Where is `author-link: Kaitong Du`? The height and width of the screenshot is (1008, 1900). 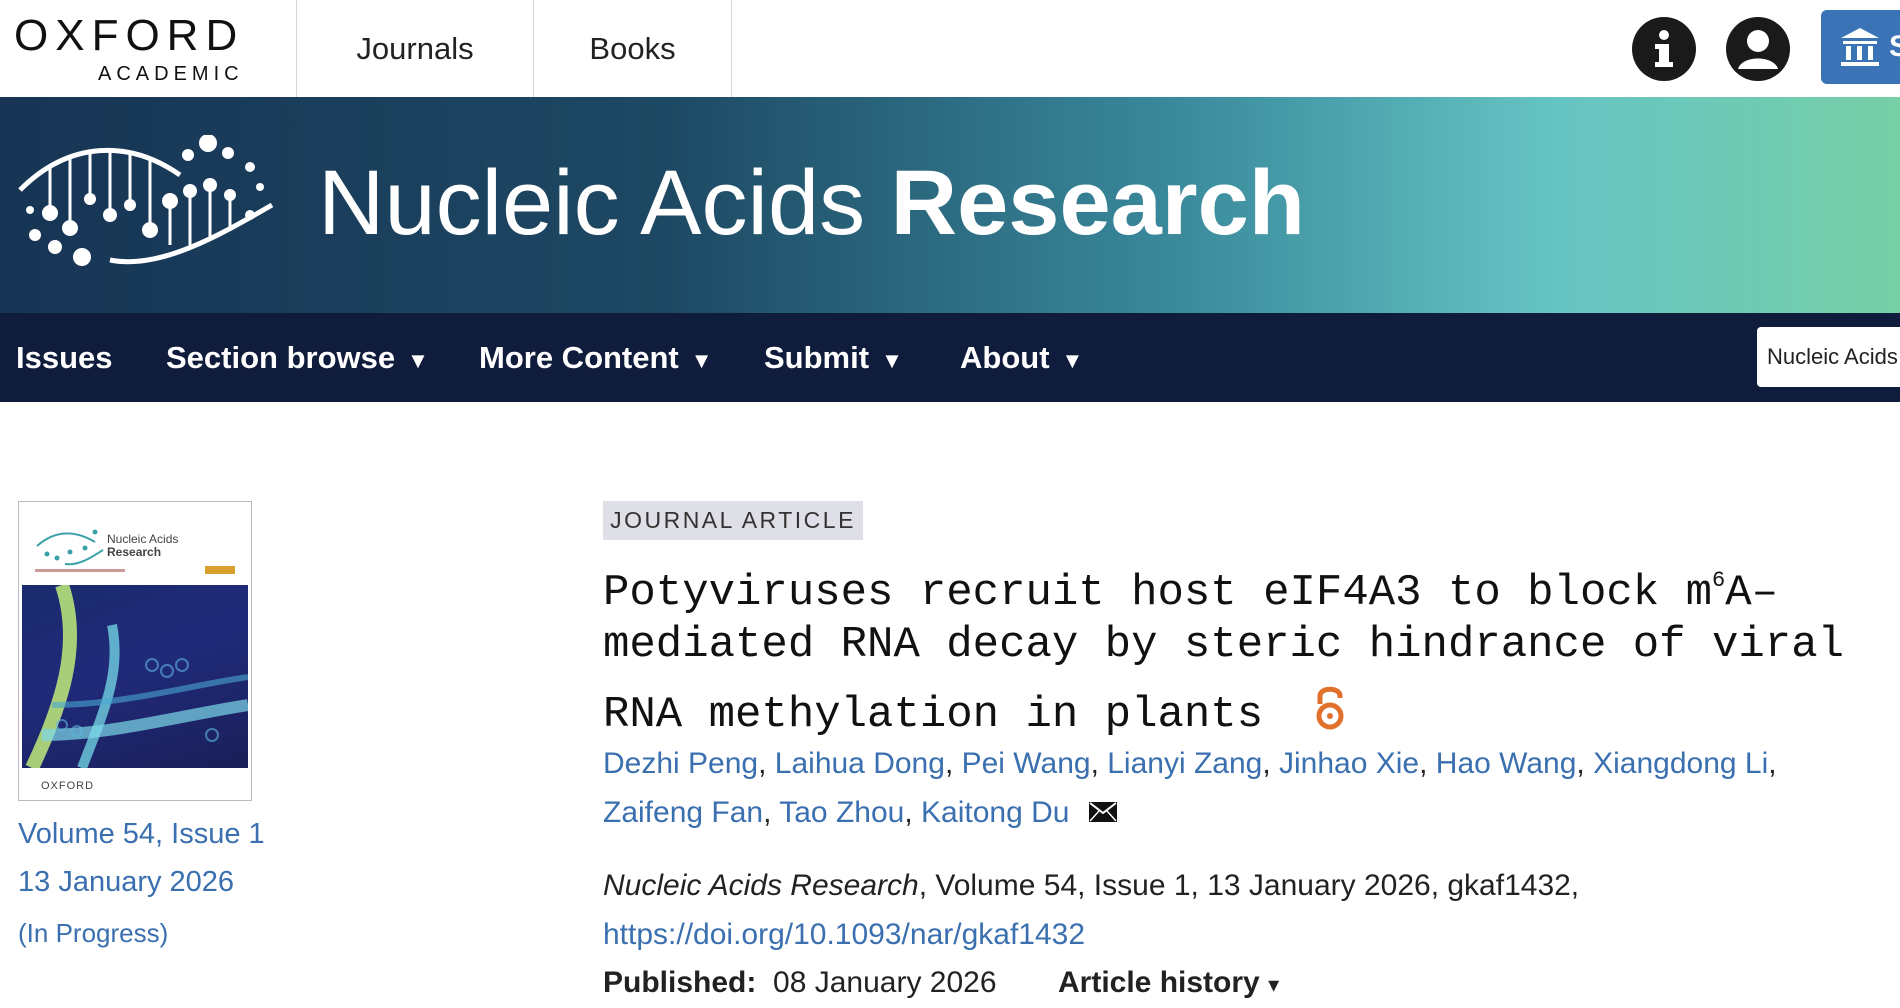 author-link: Kaitong Du is located at coordinates (995, 812).